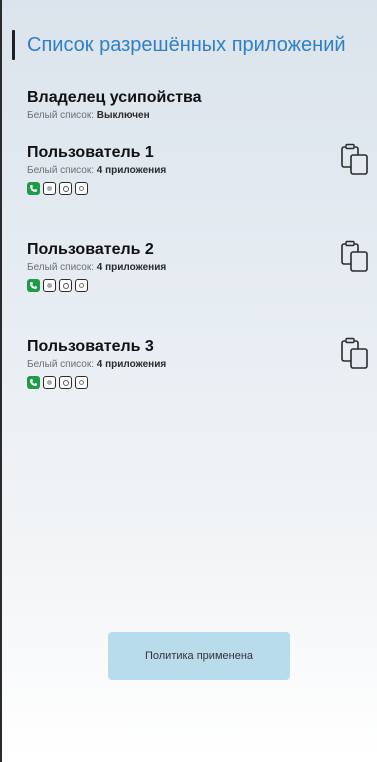  What do you see at coordinates (90, 152) in the screenshot?
I see `user-name: Пользователь 1` at bounding box center [90, 152].